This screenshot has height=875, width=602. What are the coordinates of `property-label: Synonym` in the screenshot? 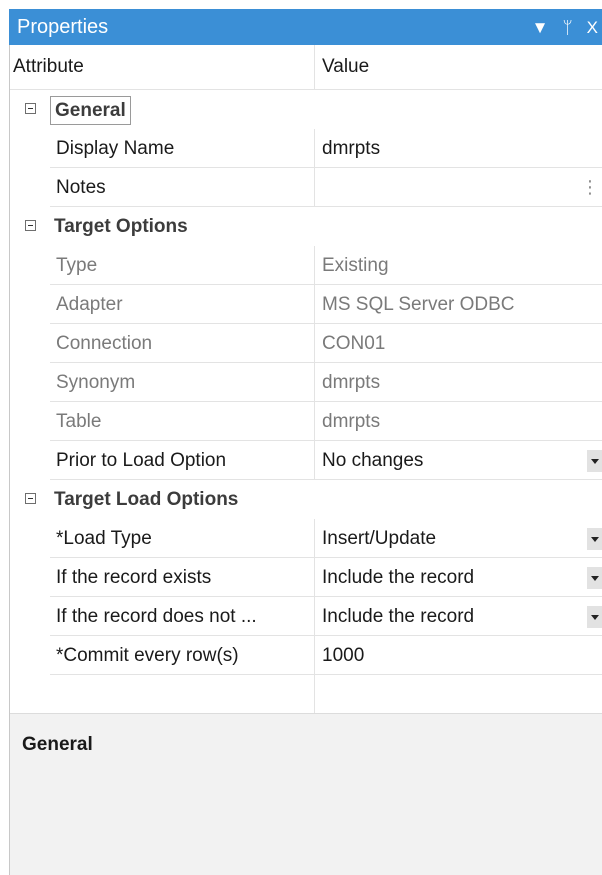 It's located at (96, 382).